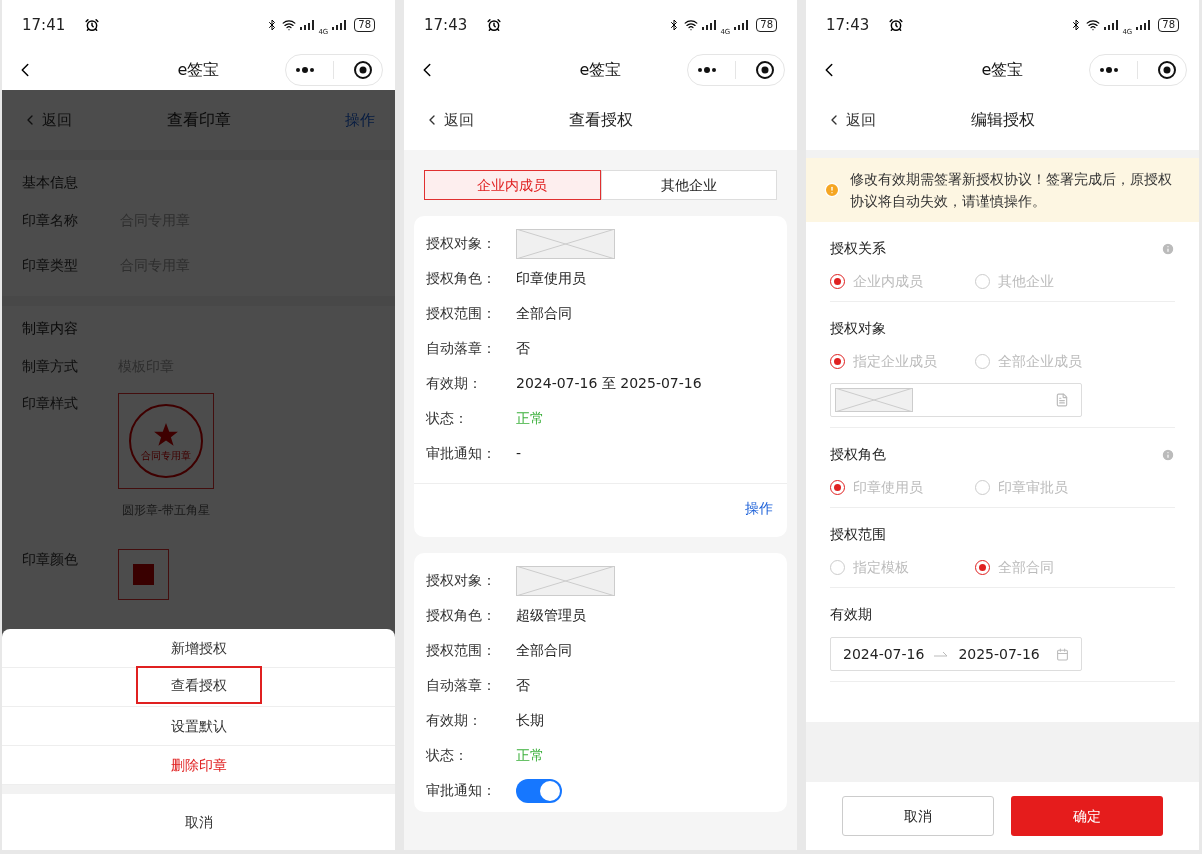  What do you see at coordinates (600, 120) in the screenshot?
I see `page-title: 查看授权` at bounding box center [600, 120].